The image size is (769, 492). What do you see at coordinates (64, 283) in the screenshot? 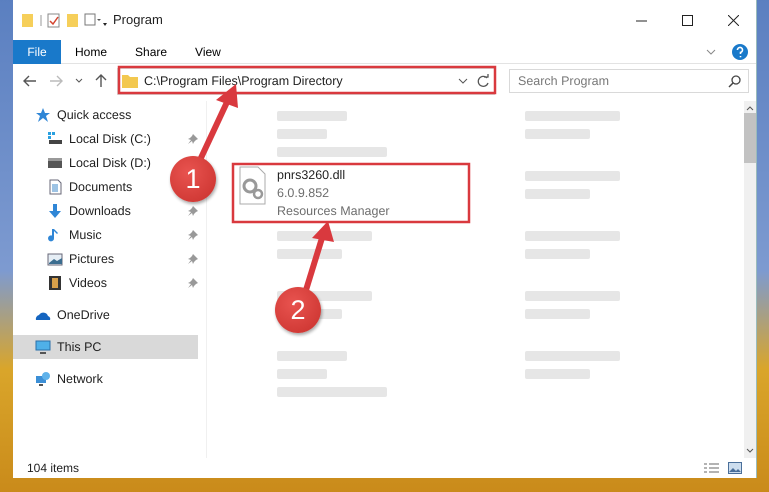
I see `nav-item: Videos` at bounding box center [64, 283].